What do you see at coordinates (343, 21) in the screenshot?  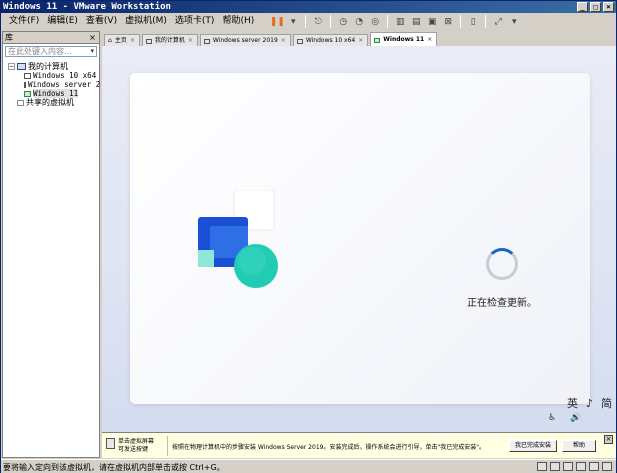 I see `snapshot-icon: ◷` at bounding box center [343, 21].